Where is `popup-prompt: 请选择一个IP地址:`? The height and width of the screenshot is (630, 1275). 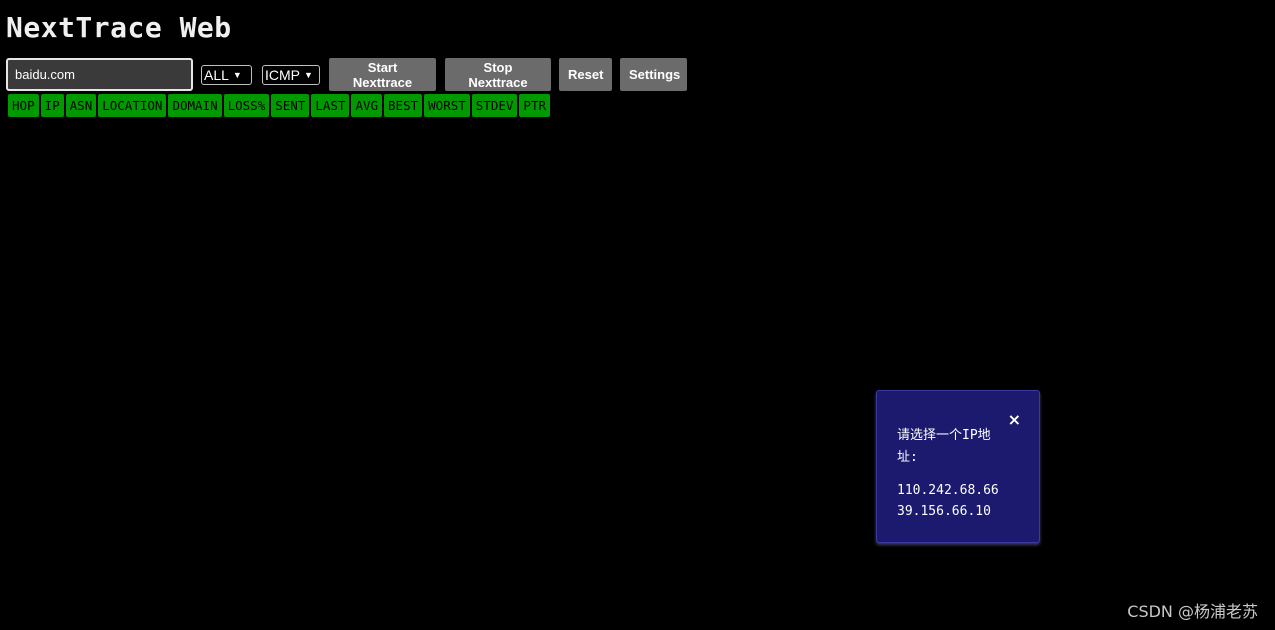
popup-prompt: 请选择一个IP地址: is located at coordinates (944, 446).